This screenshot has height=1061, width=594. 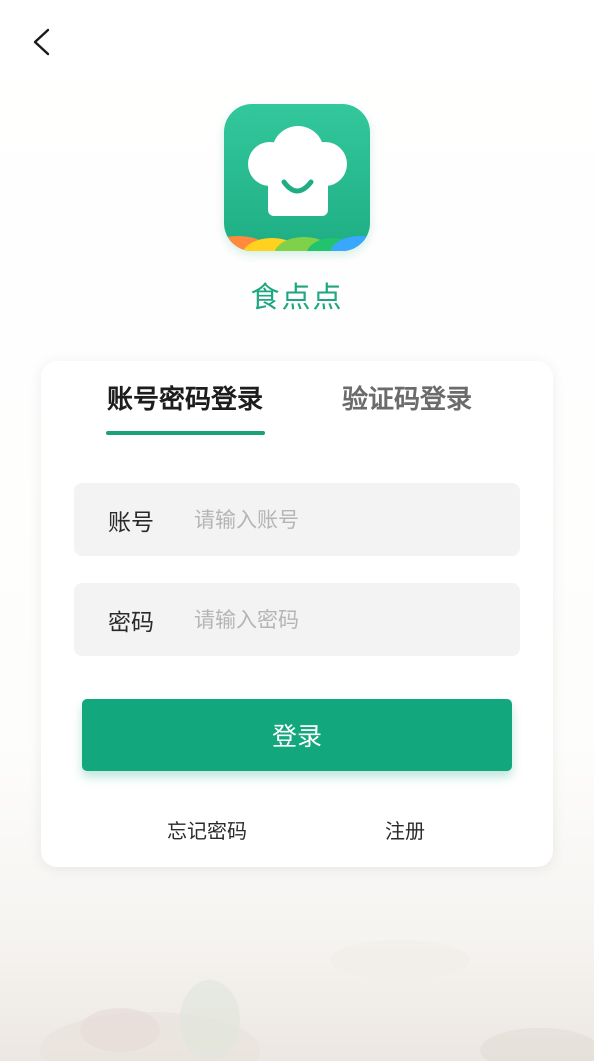 What do you see at coordinates (407, 397) in the screenshot?
I see `tab-sms-code-login: 验证码登录` at bounding box center [407, 397].